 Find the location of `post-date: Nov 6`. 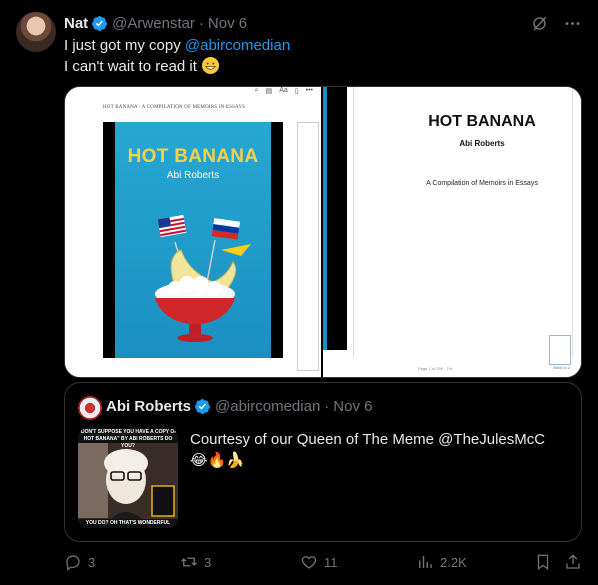

post-date: Nov 6 is located at coordinates (227, 23).